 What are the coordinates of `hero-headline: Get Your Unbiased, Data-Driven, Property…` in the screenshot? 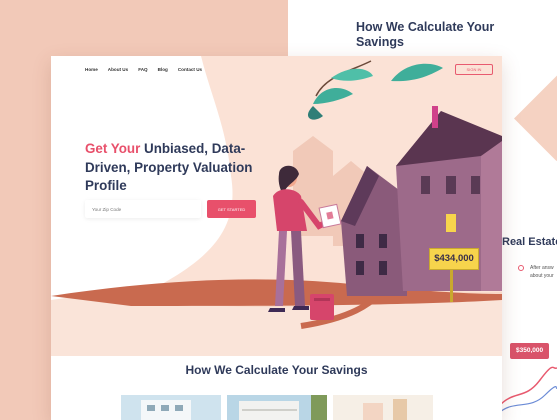 It's located at (185, 168).